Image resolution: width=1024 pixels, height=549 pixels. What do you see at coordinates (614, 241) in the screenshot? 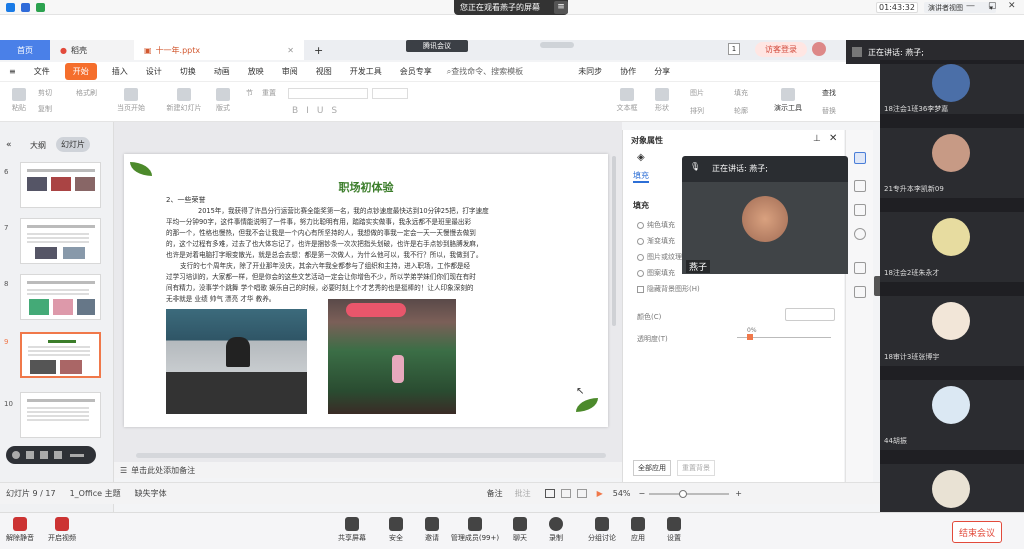
I see `vertical-scrollbar` at bounding box center [614, 241].